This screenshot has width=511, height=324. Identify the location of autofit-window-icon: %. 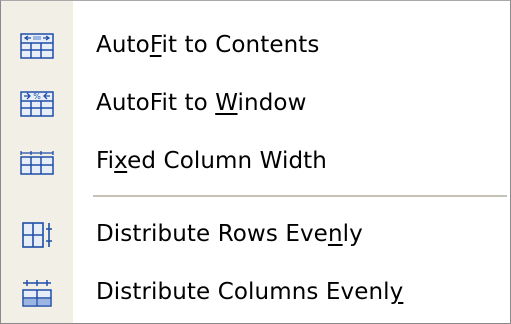
(37, 104).